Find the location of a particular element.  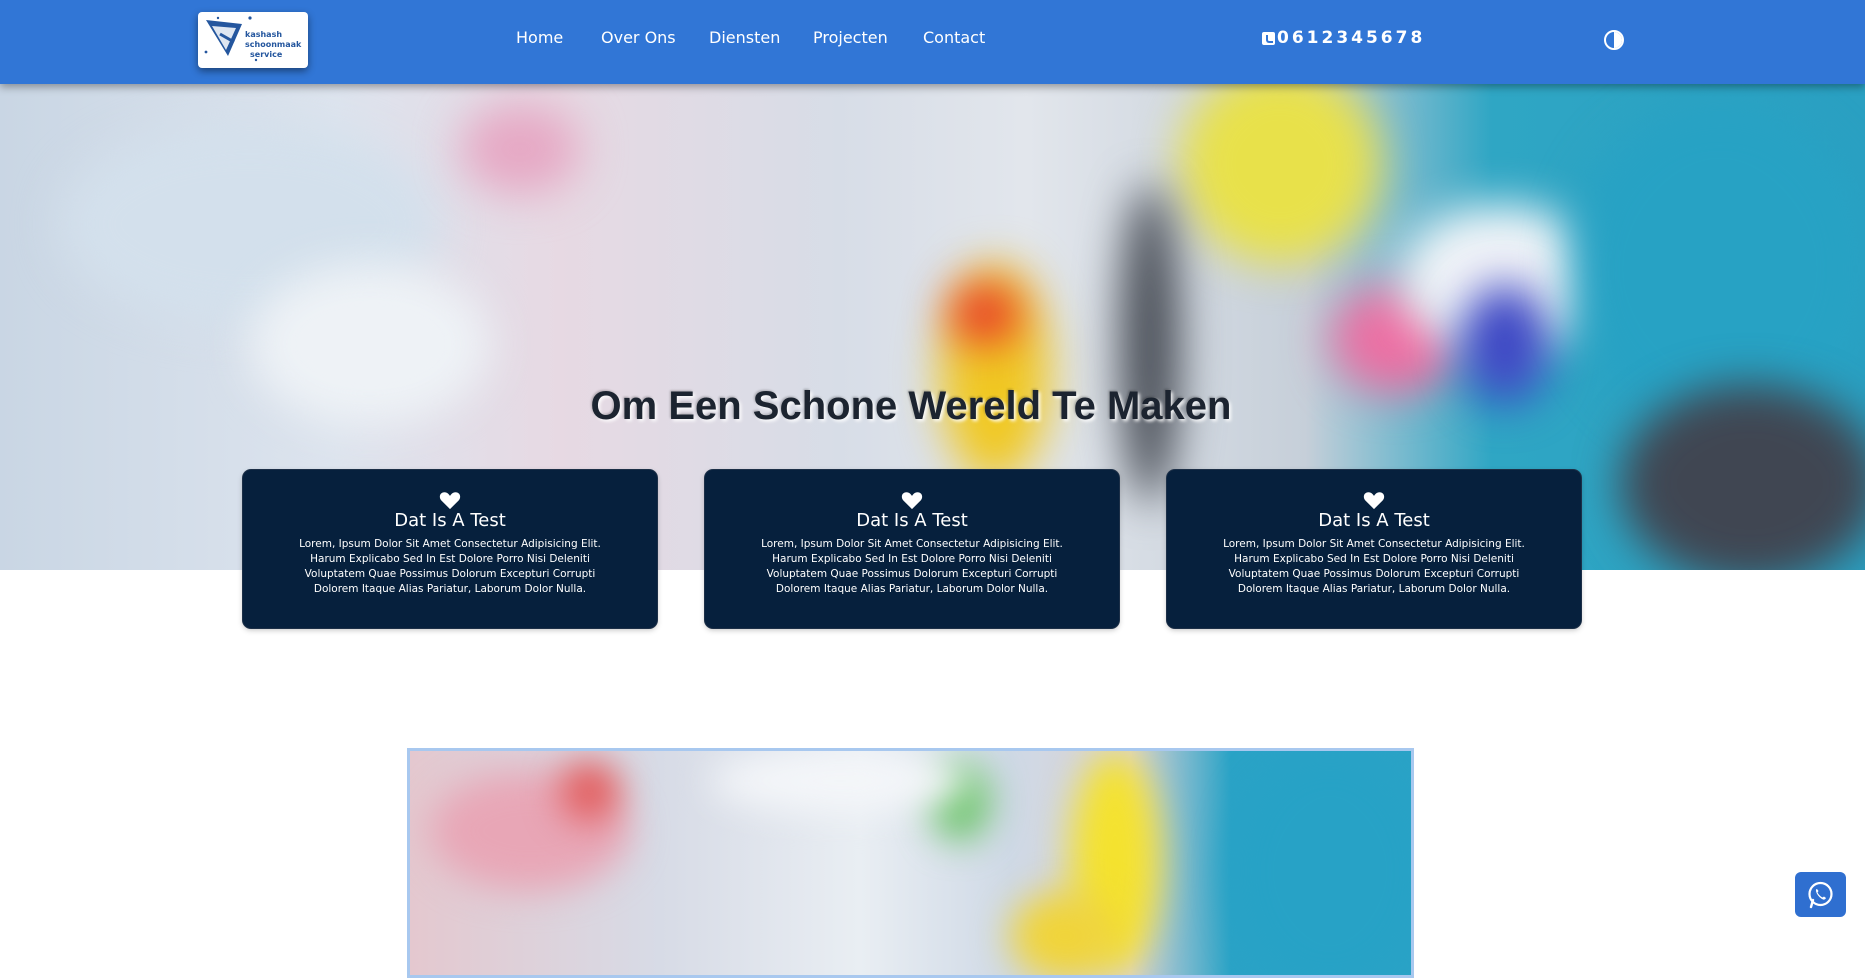

nav-contact: Contact is located at coordinates (954, 37).